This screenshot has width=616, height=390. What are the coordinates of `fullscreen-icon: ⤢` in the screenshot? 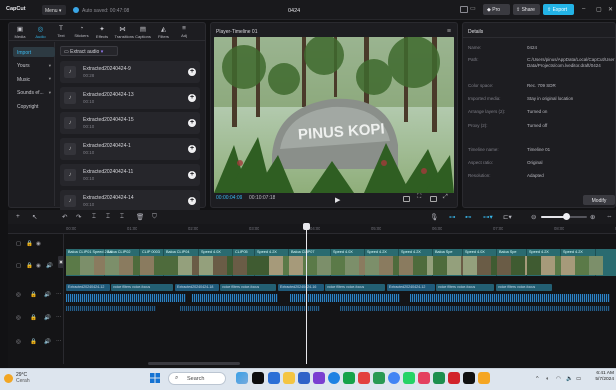 It's located at (446, 197).